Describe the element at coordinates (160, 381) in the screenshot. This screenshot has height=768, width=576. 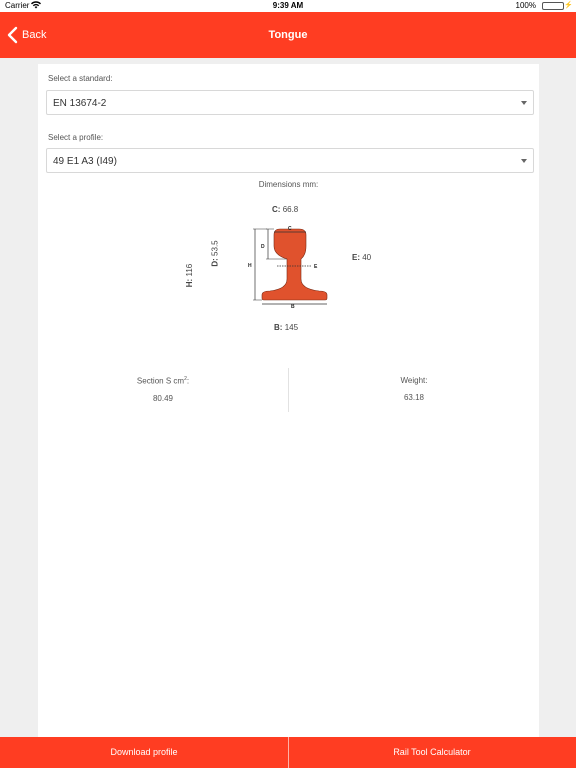
I see `section-label-text: Section S cm` at that location.